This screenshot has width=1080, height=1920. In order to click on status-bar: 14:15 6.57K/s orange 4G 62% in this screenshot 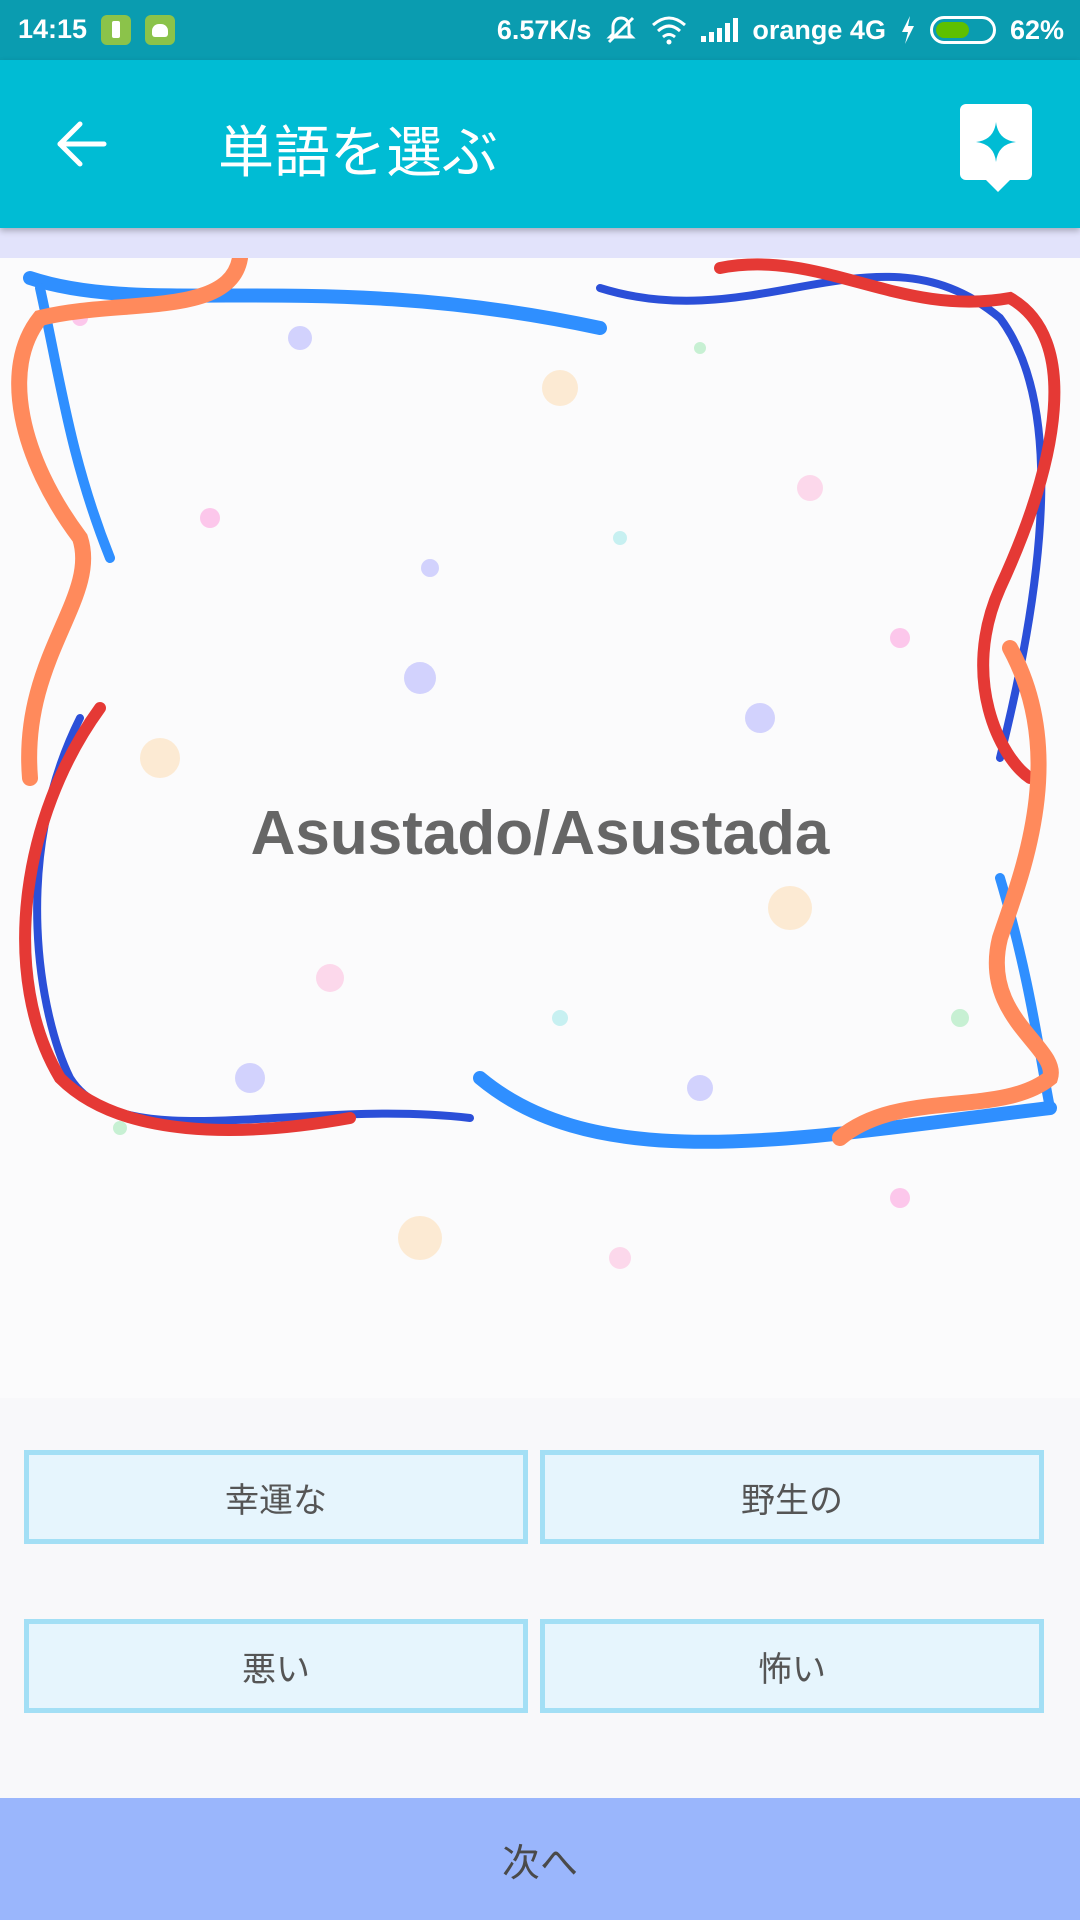, I will do `click(540, 30)`.